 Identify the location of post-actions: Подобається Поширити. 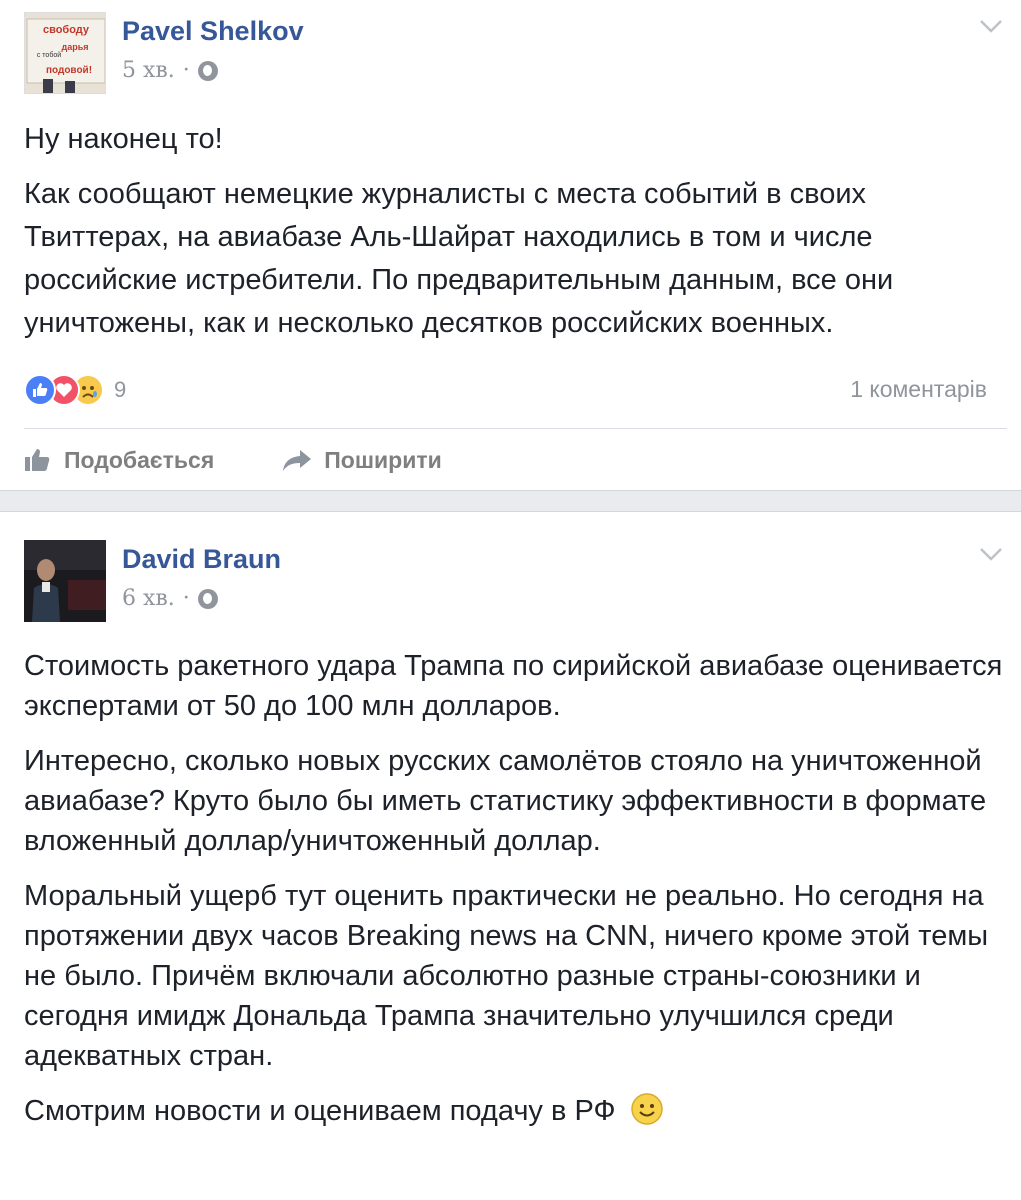
(233, 460).